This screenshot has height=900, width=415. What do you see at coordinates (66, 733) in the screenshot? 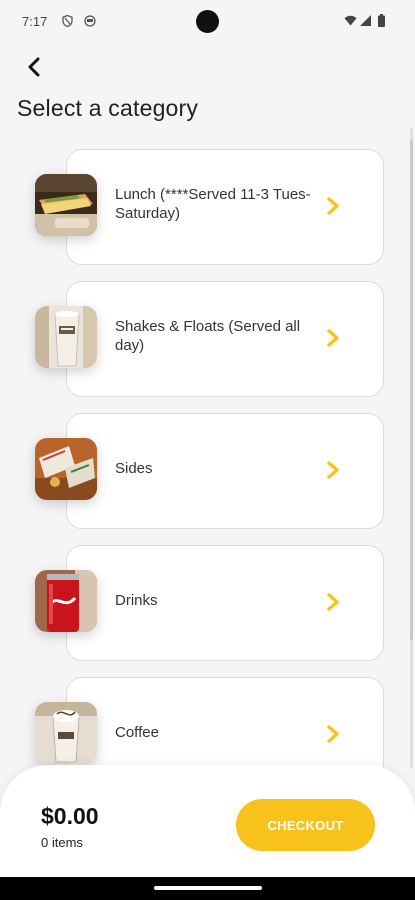
I see `coffee-image` at bounding box center [66, 733].